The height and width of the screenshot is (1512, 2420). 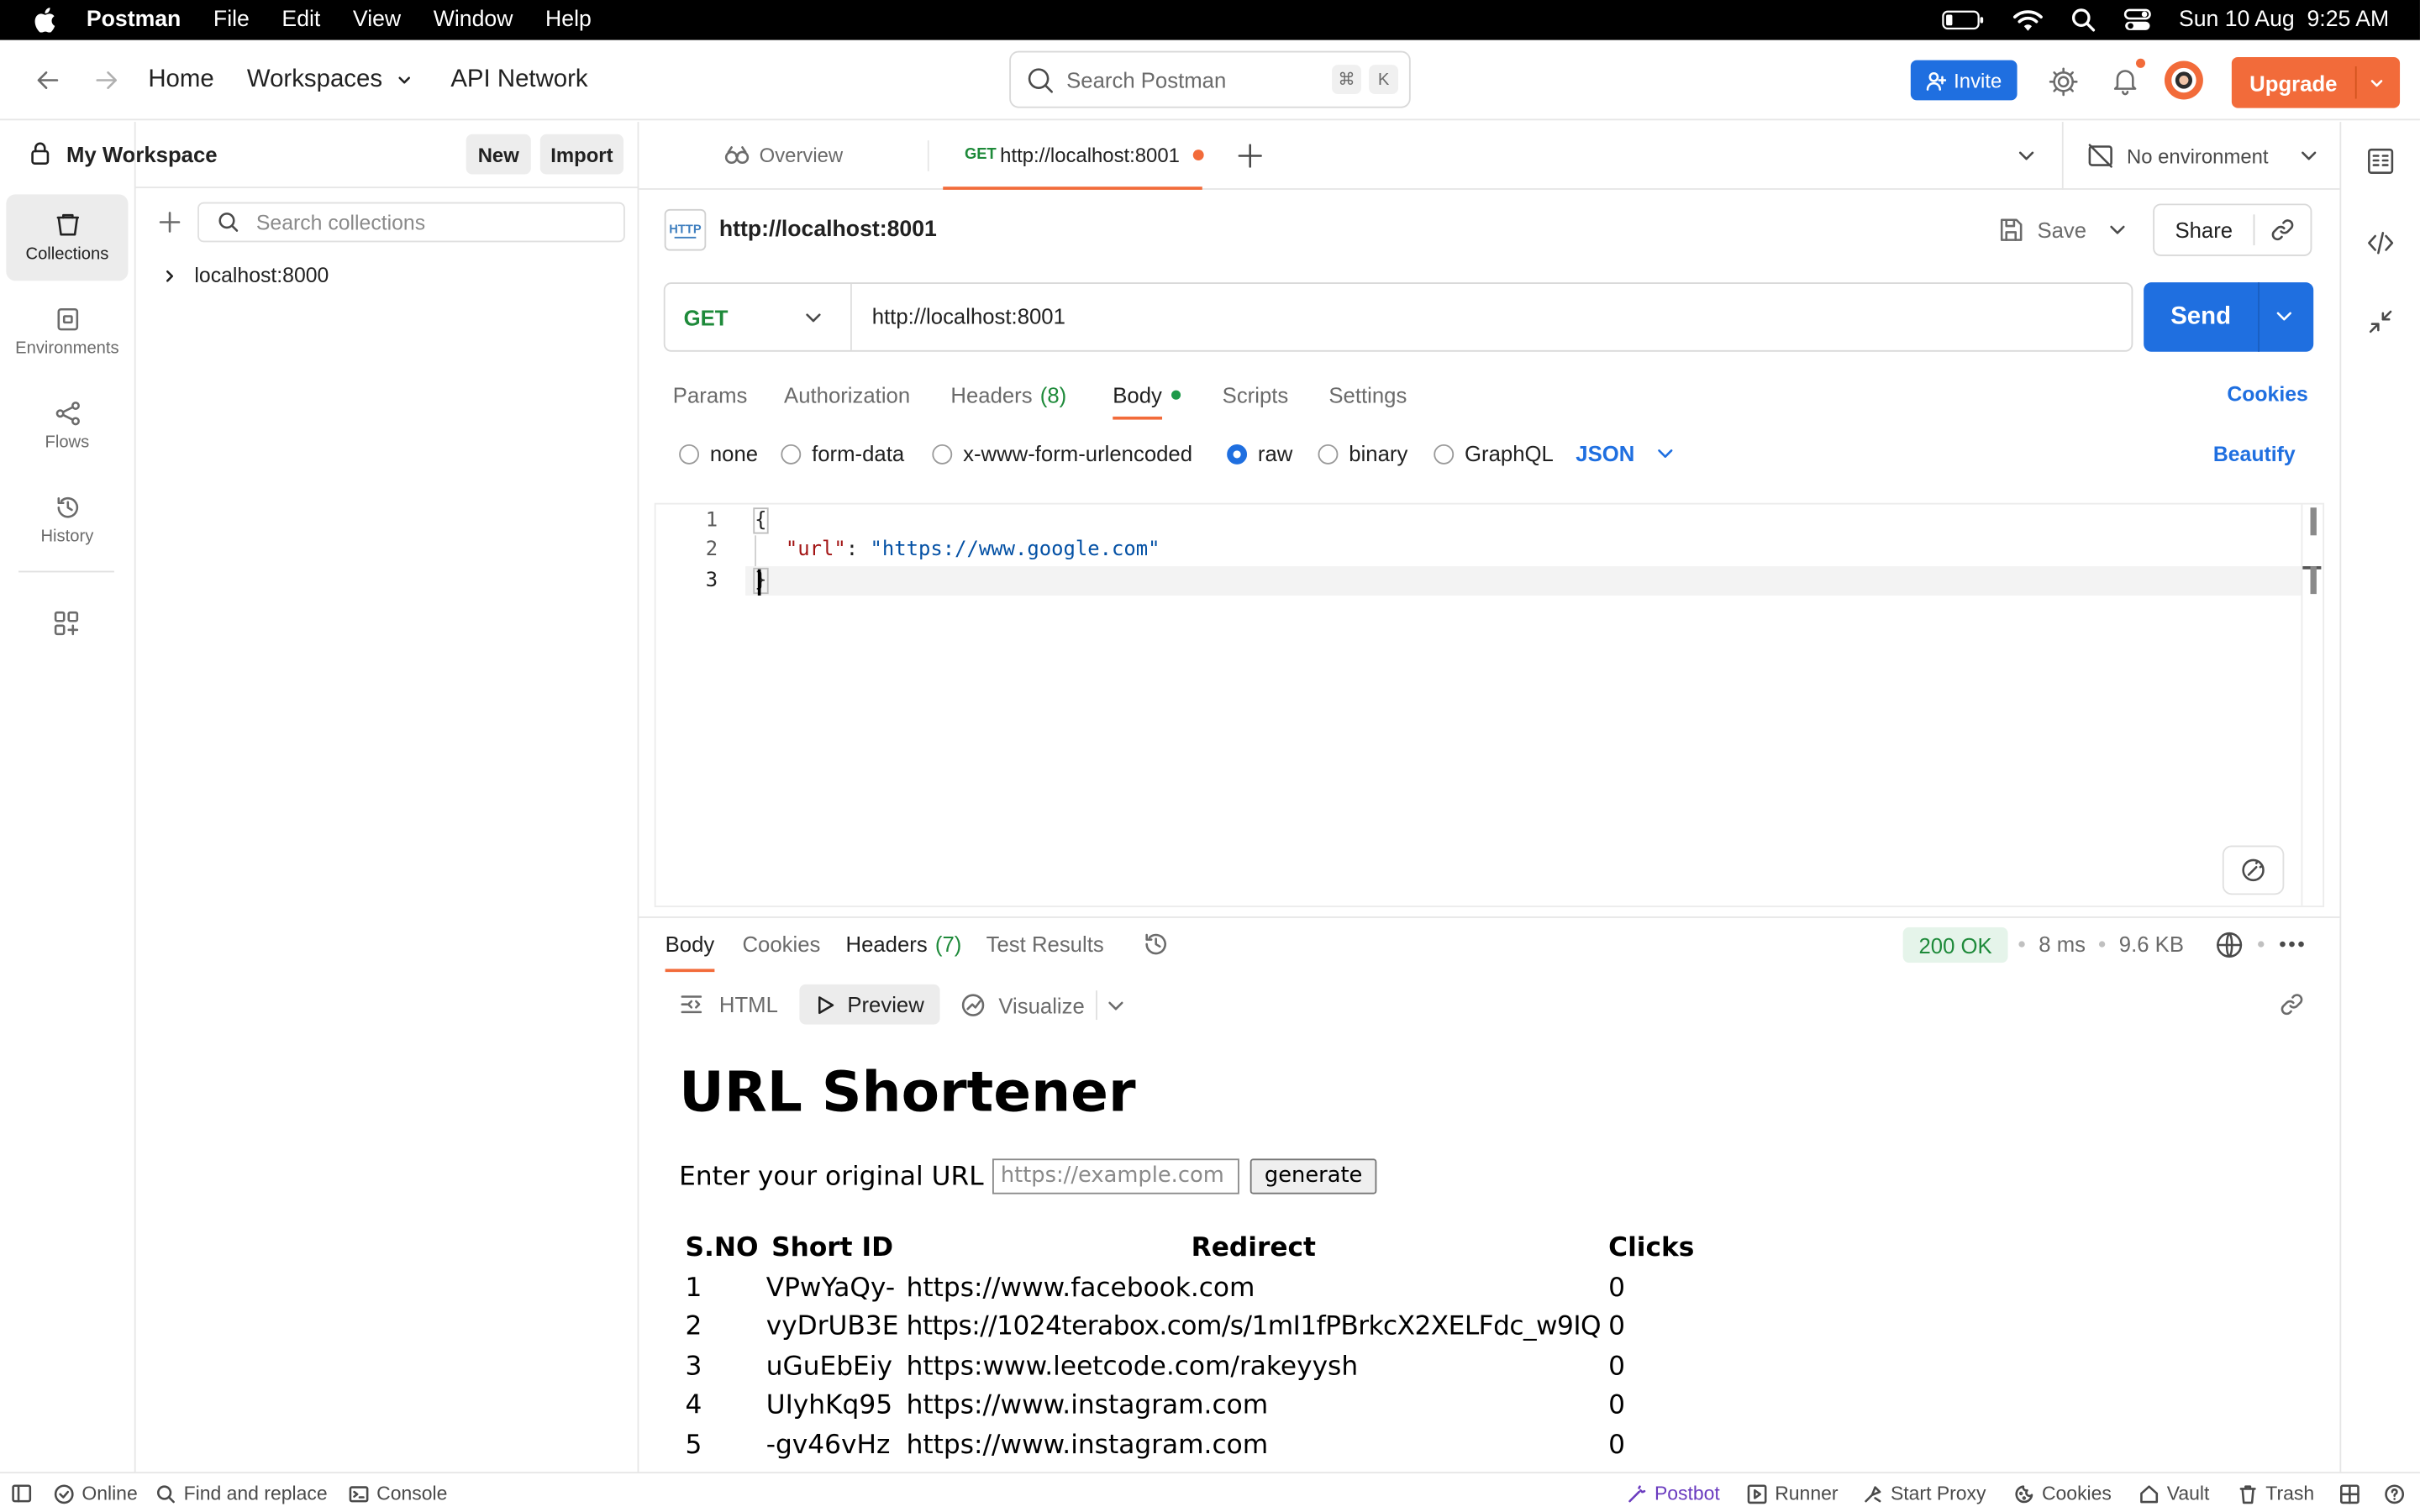 I want to click on rail-flows: Flows, so click(x=67, y=426).